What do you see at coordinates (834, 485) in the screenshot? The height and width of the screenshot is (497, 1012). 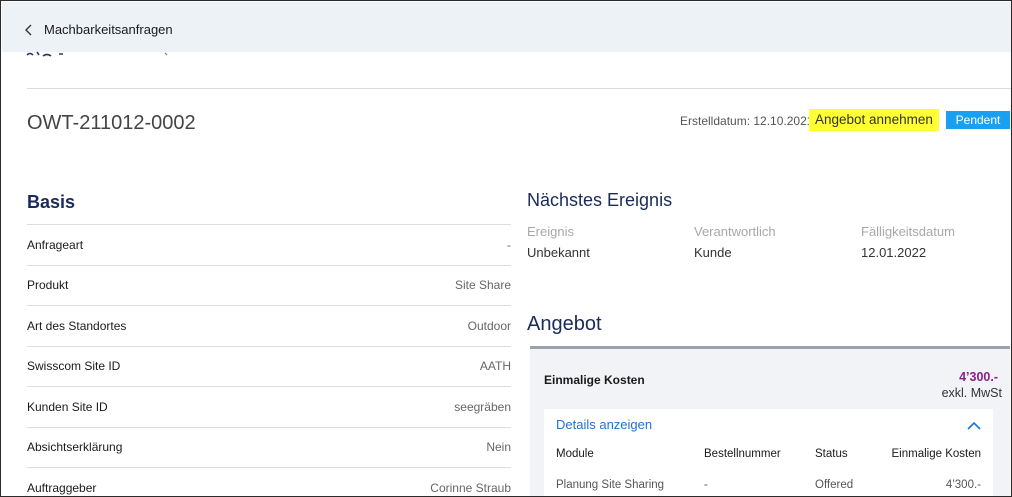 I see `table-cell-status: Offered` at bounding box center [834, 485].